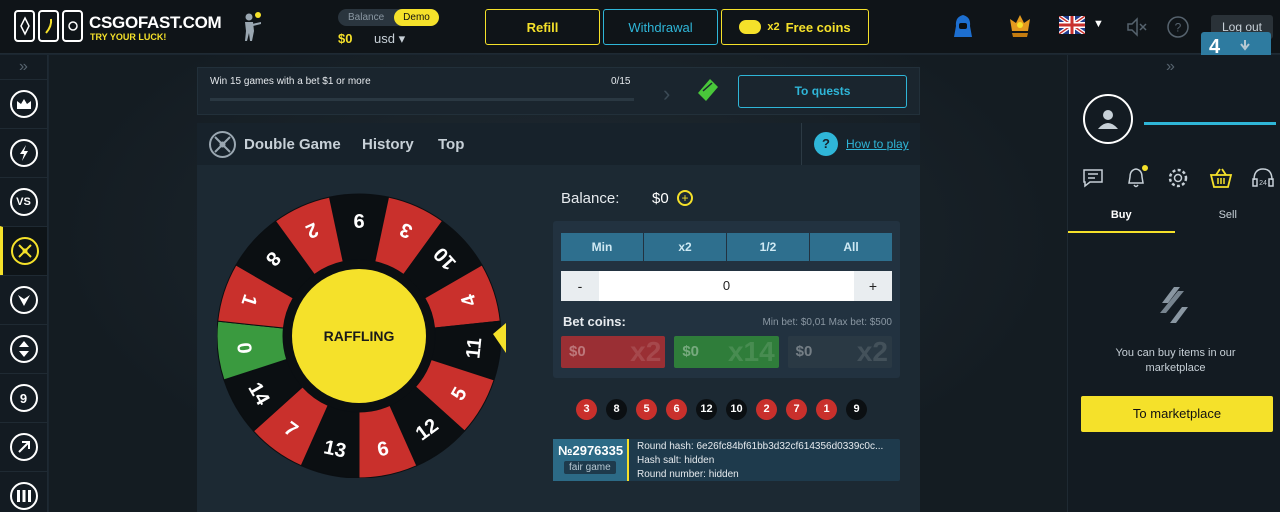 The image size is (1280, 512). What do you see at coordinates (292, 144) in the screenshot?
I see `tab-double-game: Double Game` at bounding box center [292, 144].